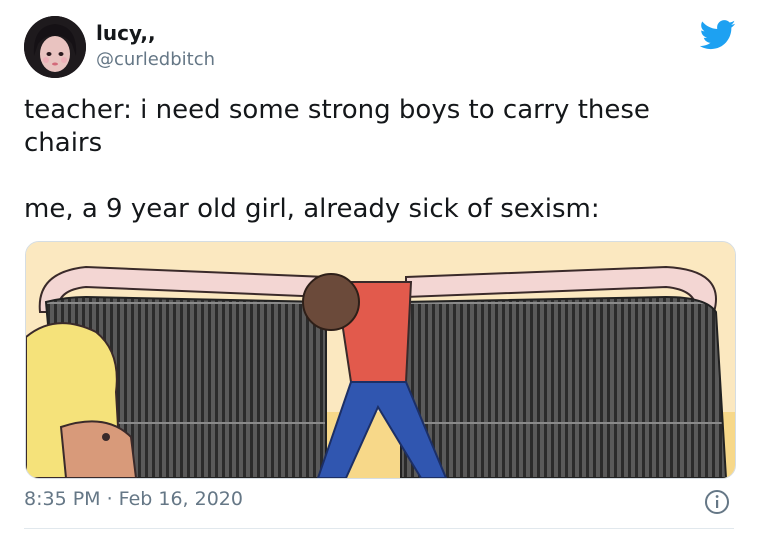 This screenshot has height=540, width=758. Describe the element at coordinates (379, 528) in the screenshot. I see `divider` at that location.